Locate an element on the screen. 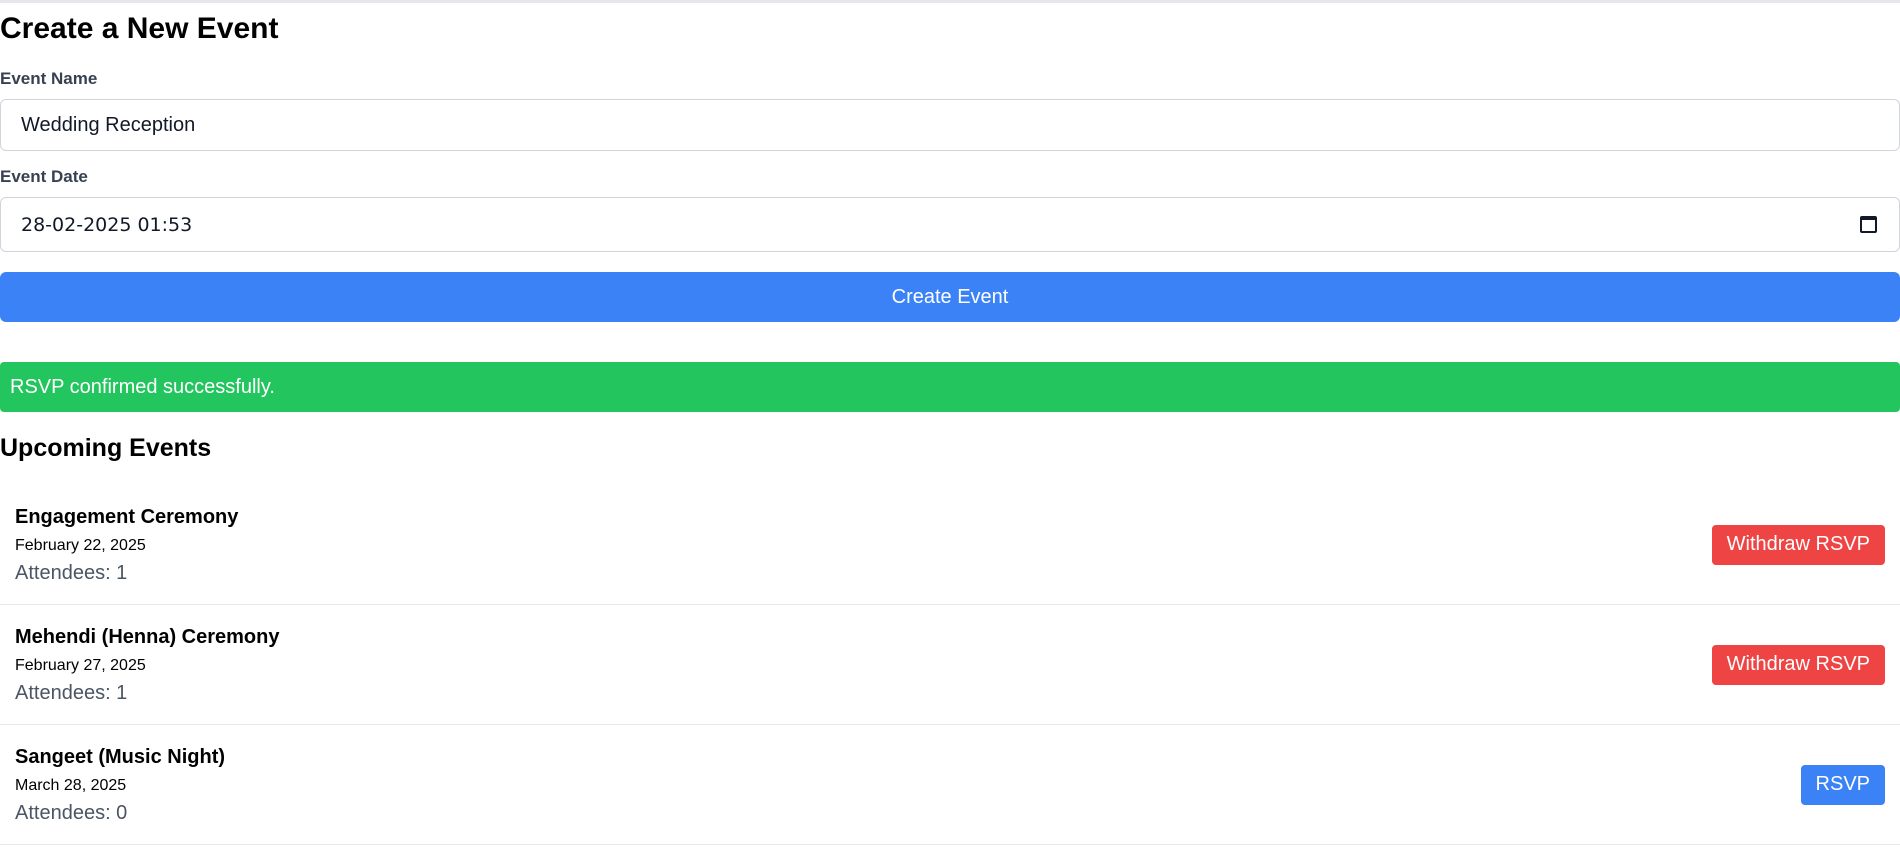  event-name: Engagement Ceremony is located at coordinates (127, 517).